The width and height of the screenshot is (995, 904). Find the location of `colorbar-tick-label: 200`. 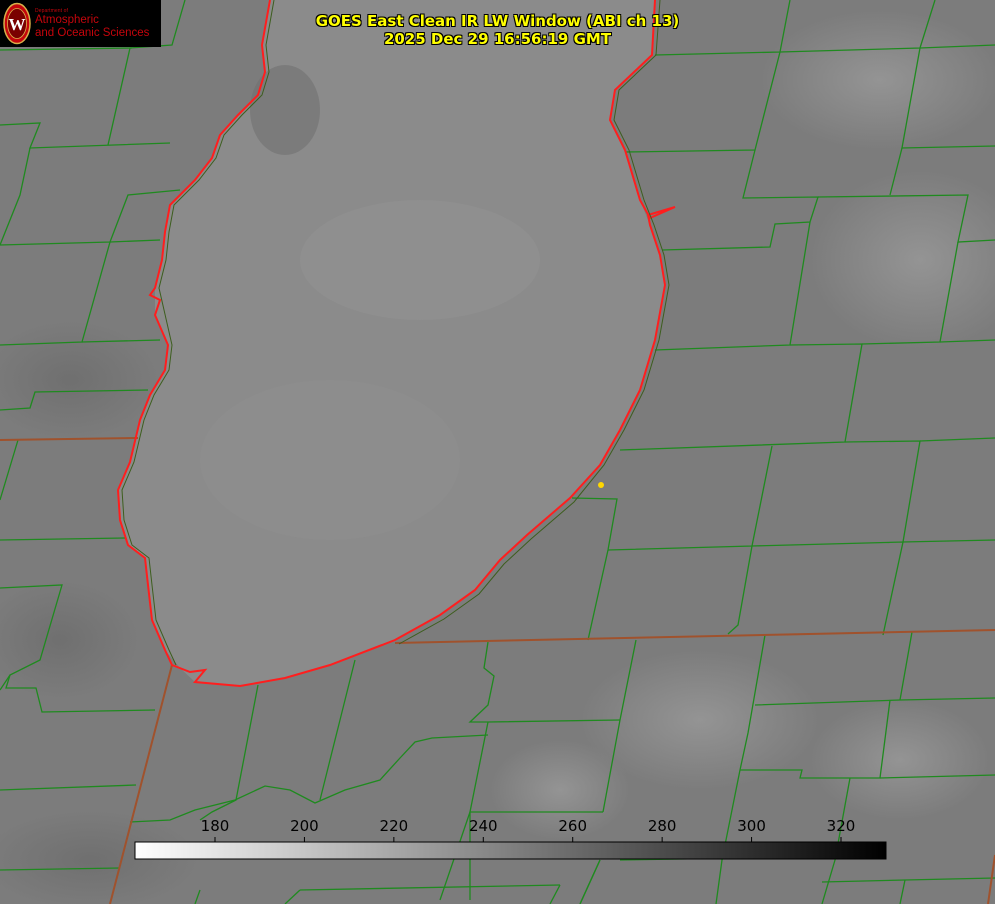

colorbar-tick-label: 200 is located at coordinates (304, 826).